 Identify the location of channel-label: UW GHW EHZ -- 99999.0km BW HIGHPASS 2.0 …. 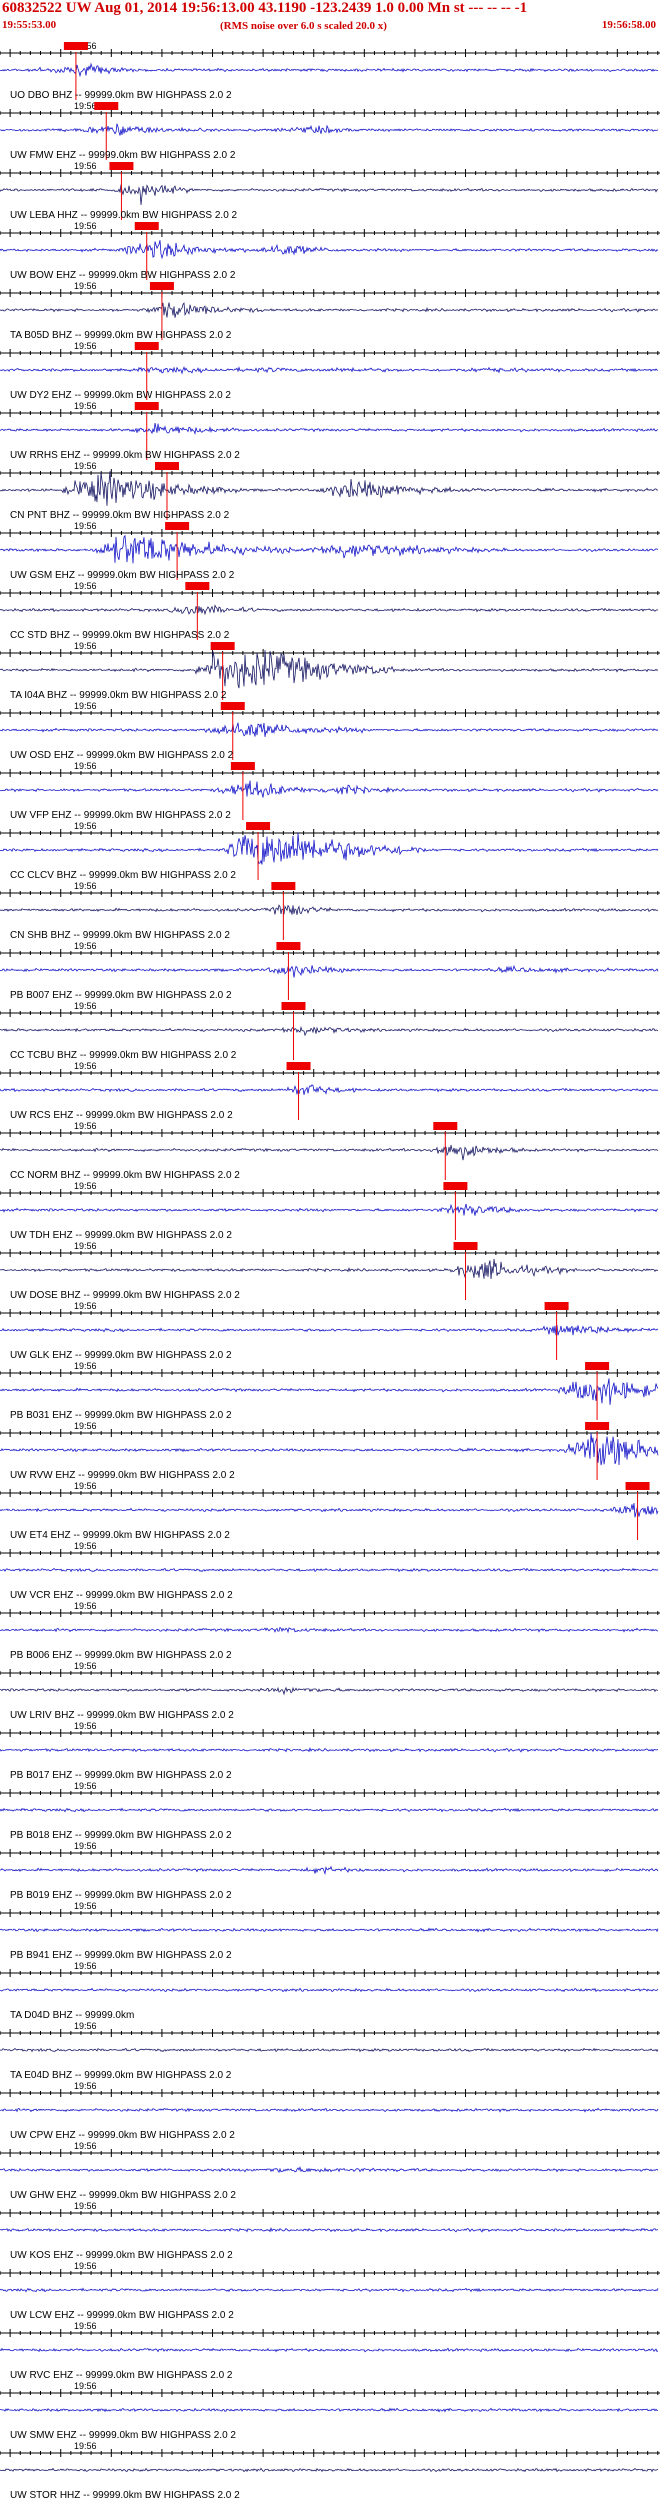
(123, 2195).